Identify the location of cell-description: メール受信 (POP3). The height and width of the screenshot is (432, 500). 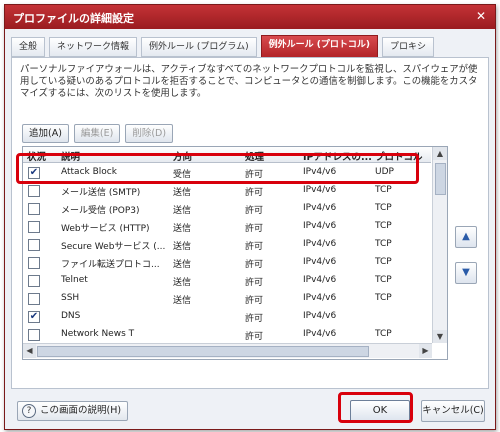
(100, 211).